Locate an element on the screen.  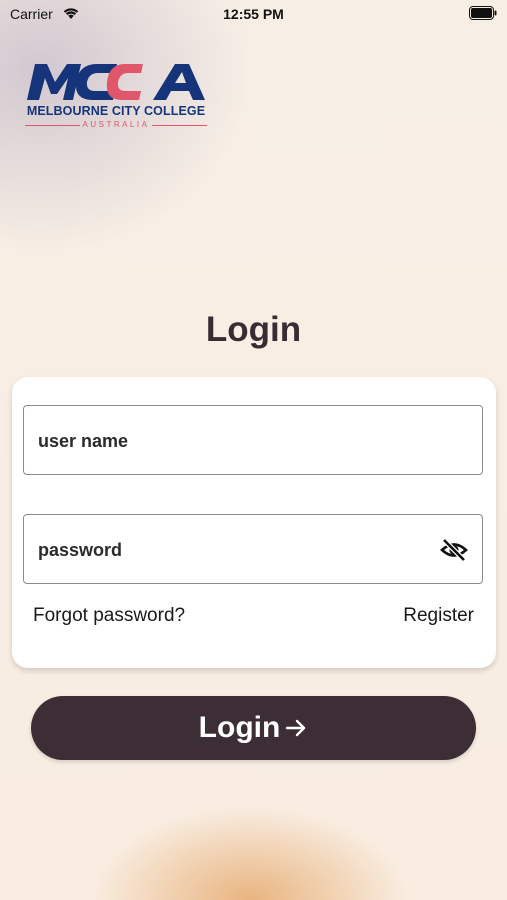
status-bar: Carrier 12:55 PM is located at coordinates (253, 14).